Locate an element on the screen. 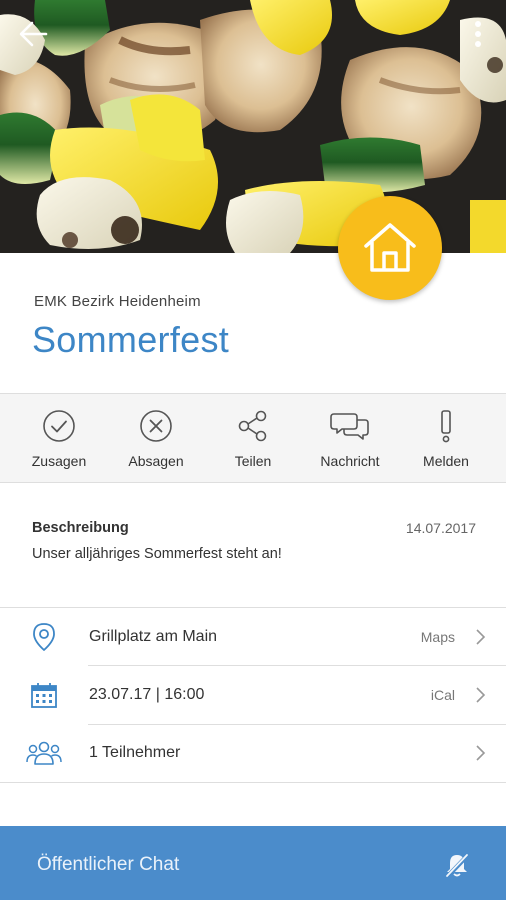 This screenshot has height=900, width=506. description-date: 14.07.2017 is located at coordinates (440, 528).